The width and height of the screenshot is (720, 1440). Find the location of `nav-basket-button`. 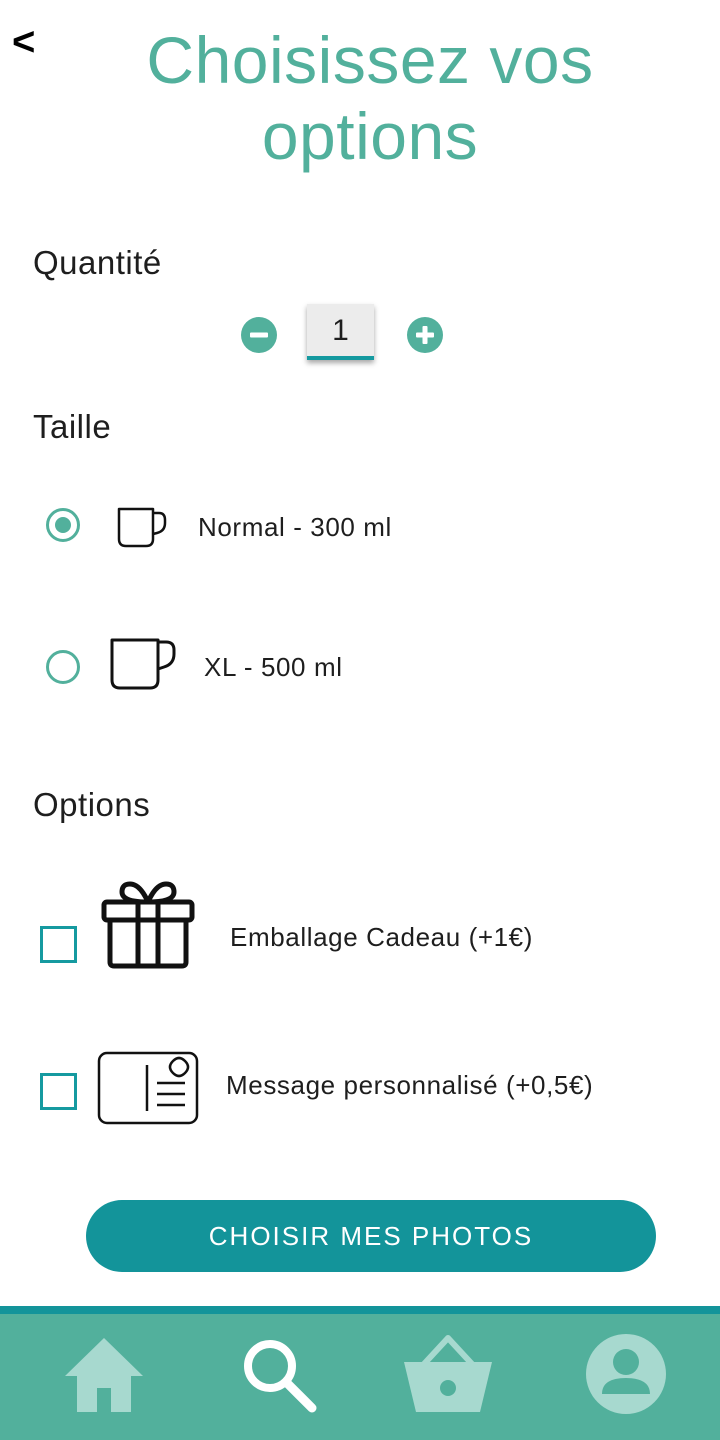

nav-basket-button is located at coordinates (448, 1380).